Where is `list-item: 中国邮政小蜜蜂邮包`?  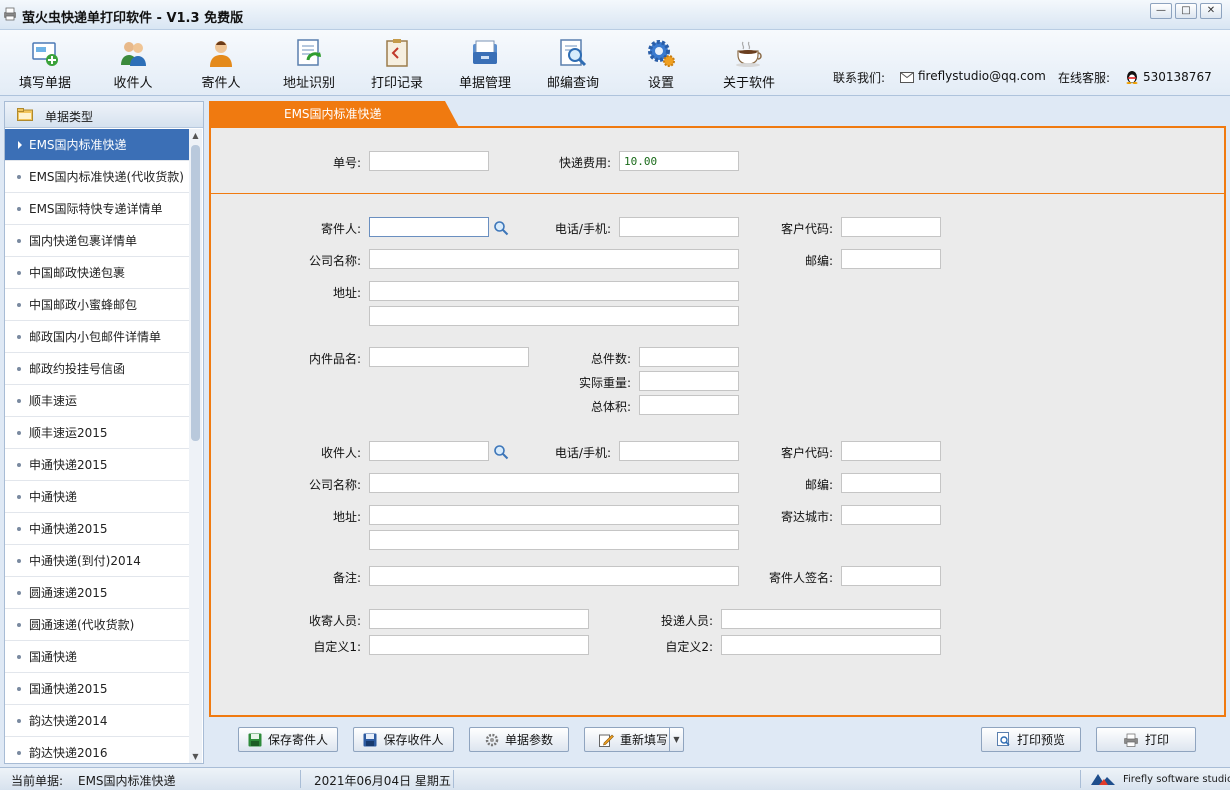 list-item: 中国邮政小蜜蜂邮包 is located at coordinates (97, 305).